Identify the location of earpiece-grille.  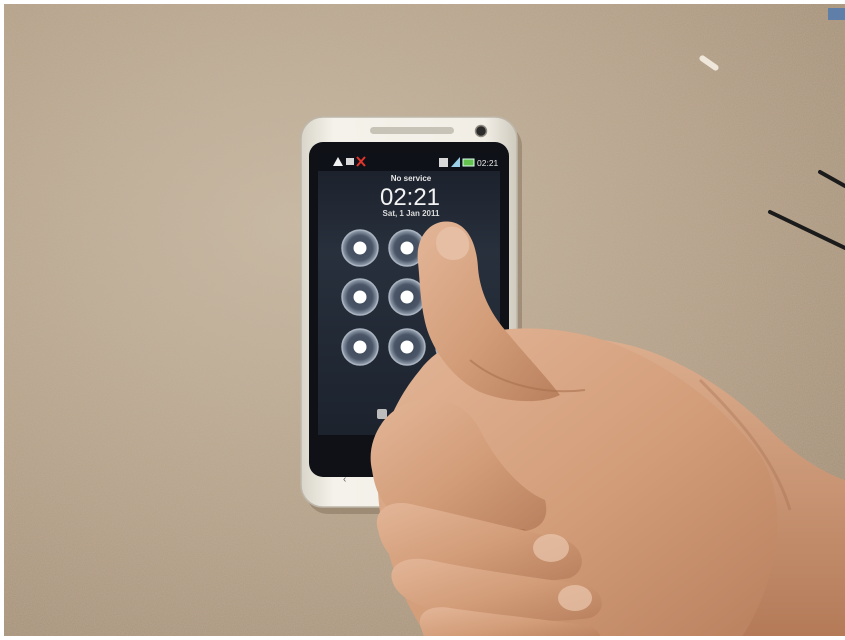
(412, 130).